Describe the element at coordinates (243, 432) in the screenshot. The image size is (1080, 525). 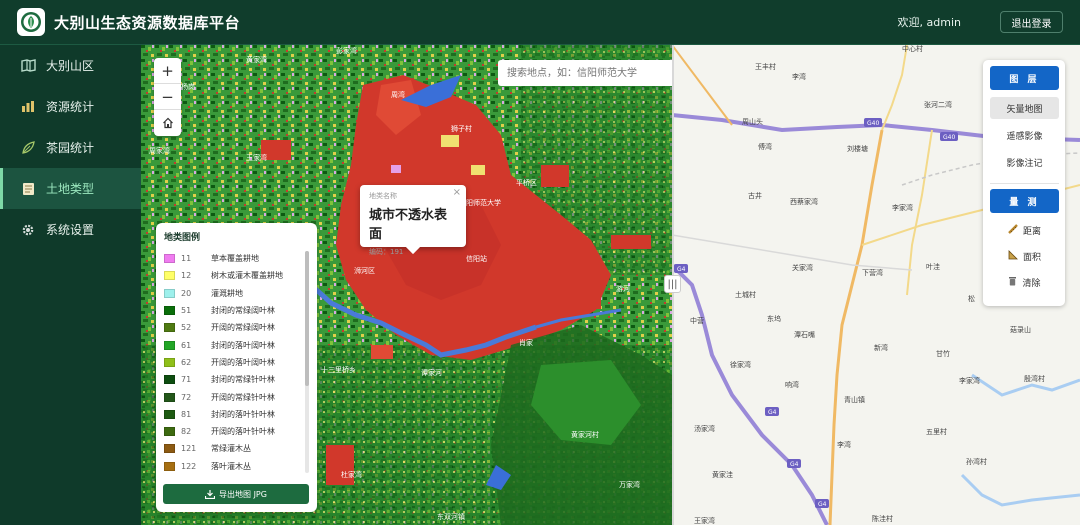
I see `legend-name: 开阔的落叶针叶林` at that location.